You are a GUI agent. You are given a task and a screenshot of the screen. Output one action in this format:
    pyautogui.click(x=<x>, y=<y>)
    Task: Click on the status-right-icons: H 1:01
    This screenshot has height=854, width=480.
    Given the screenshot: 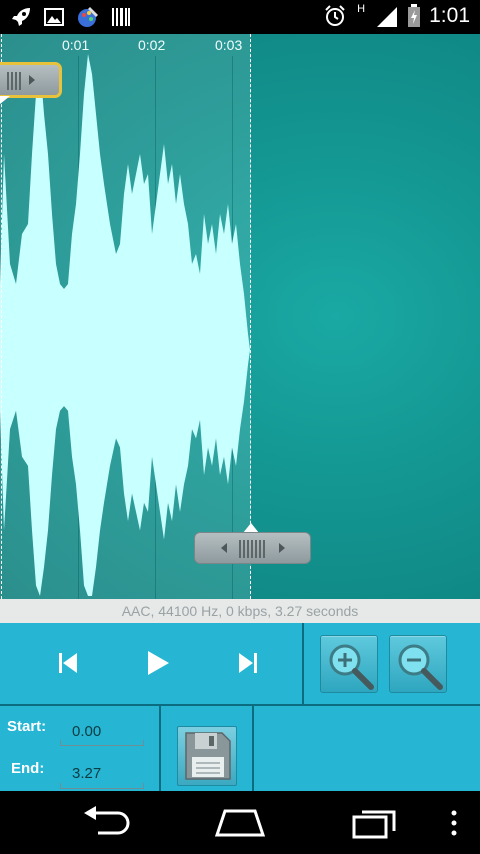 What is the action you would take?
    pyautogui.click(x=396, y=15)
    